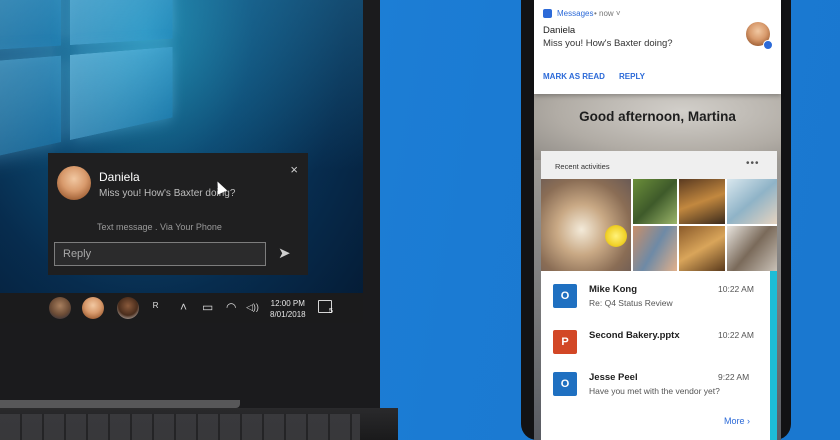  I want to click on photo-pastries, so click(702, 248).